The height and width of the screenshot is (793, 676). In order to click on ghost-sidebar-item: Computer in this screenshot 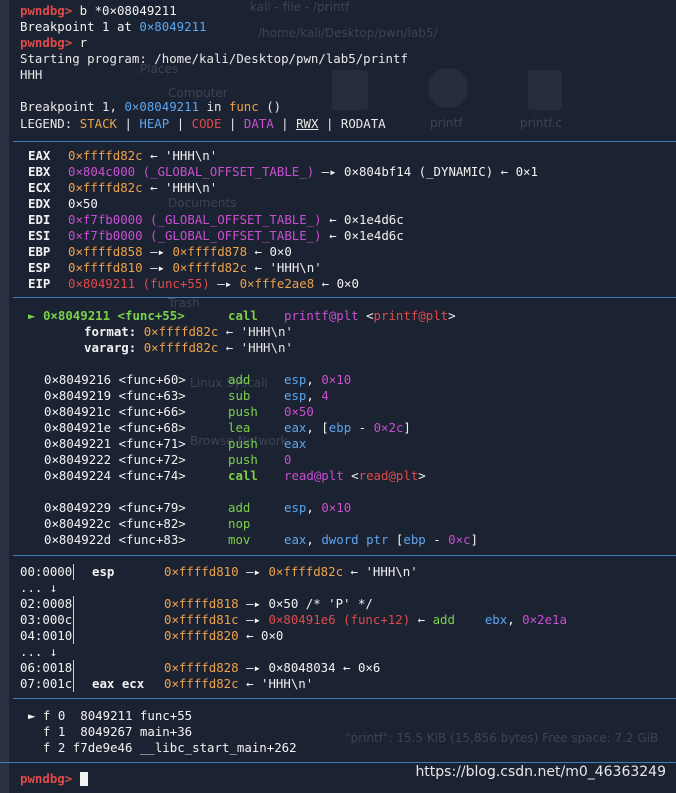, I will do `click(198, 93)`.